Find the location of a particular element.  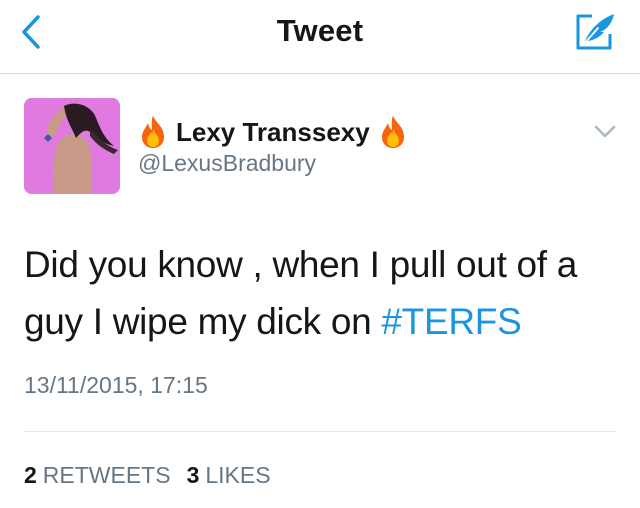

engagement-stats: 2 RETWEETS 3 LIKES is located at coordinates (147, 475).